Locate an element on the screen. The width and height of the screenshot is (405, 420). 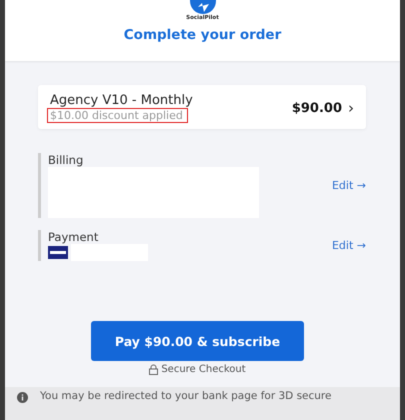
discount-text: $10.00 discount applied is located at coordinates (117, 115).